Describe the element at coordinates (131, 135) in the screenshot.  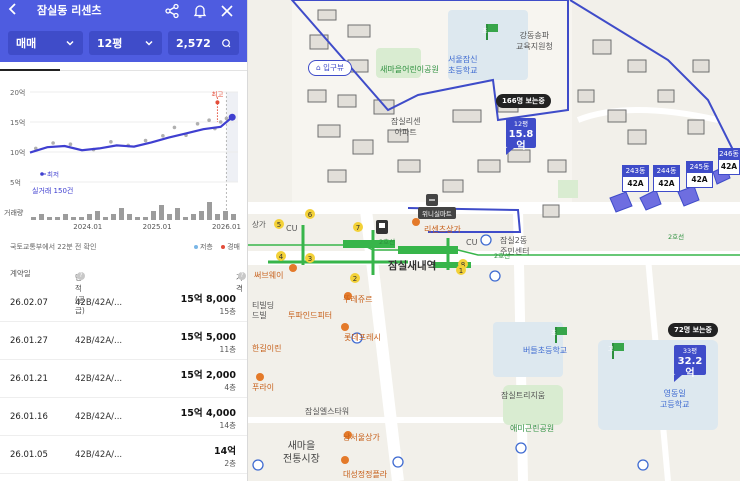
I see `price-trend-line` at that location.